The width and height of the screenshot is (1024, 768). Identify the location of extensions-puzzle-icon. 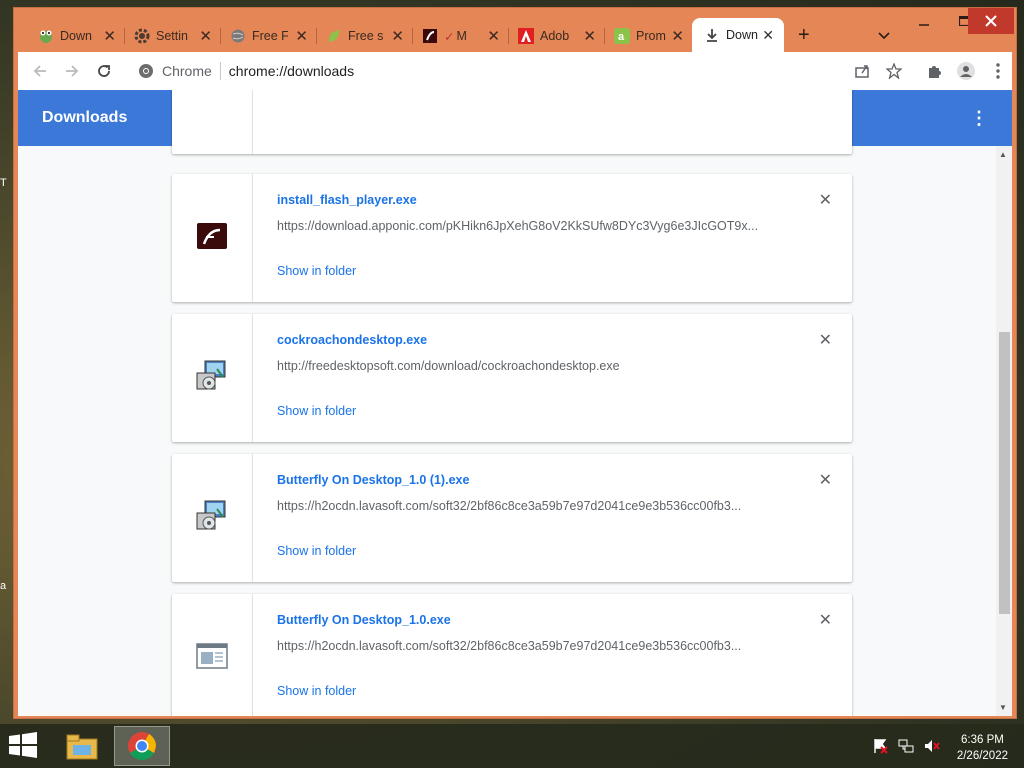
(934, 71).